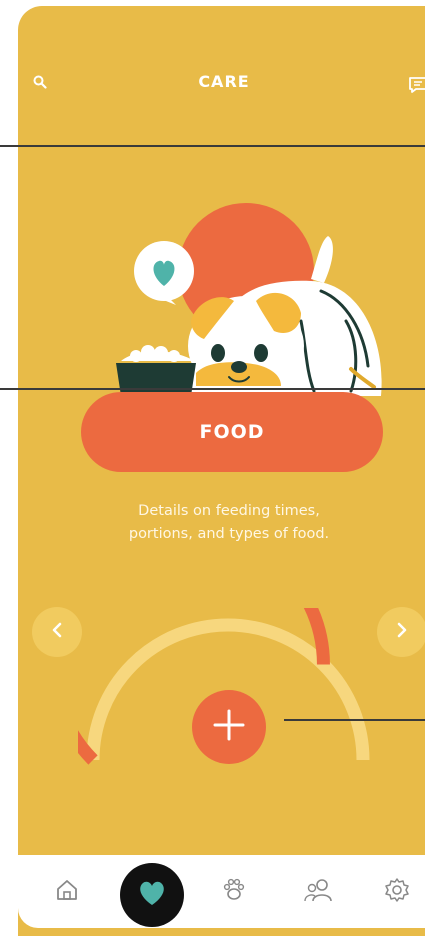 The height and width of the screenshot is (936, 425). I want to click on add-button, so click(229, 727).